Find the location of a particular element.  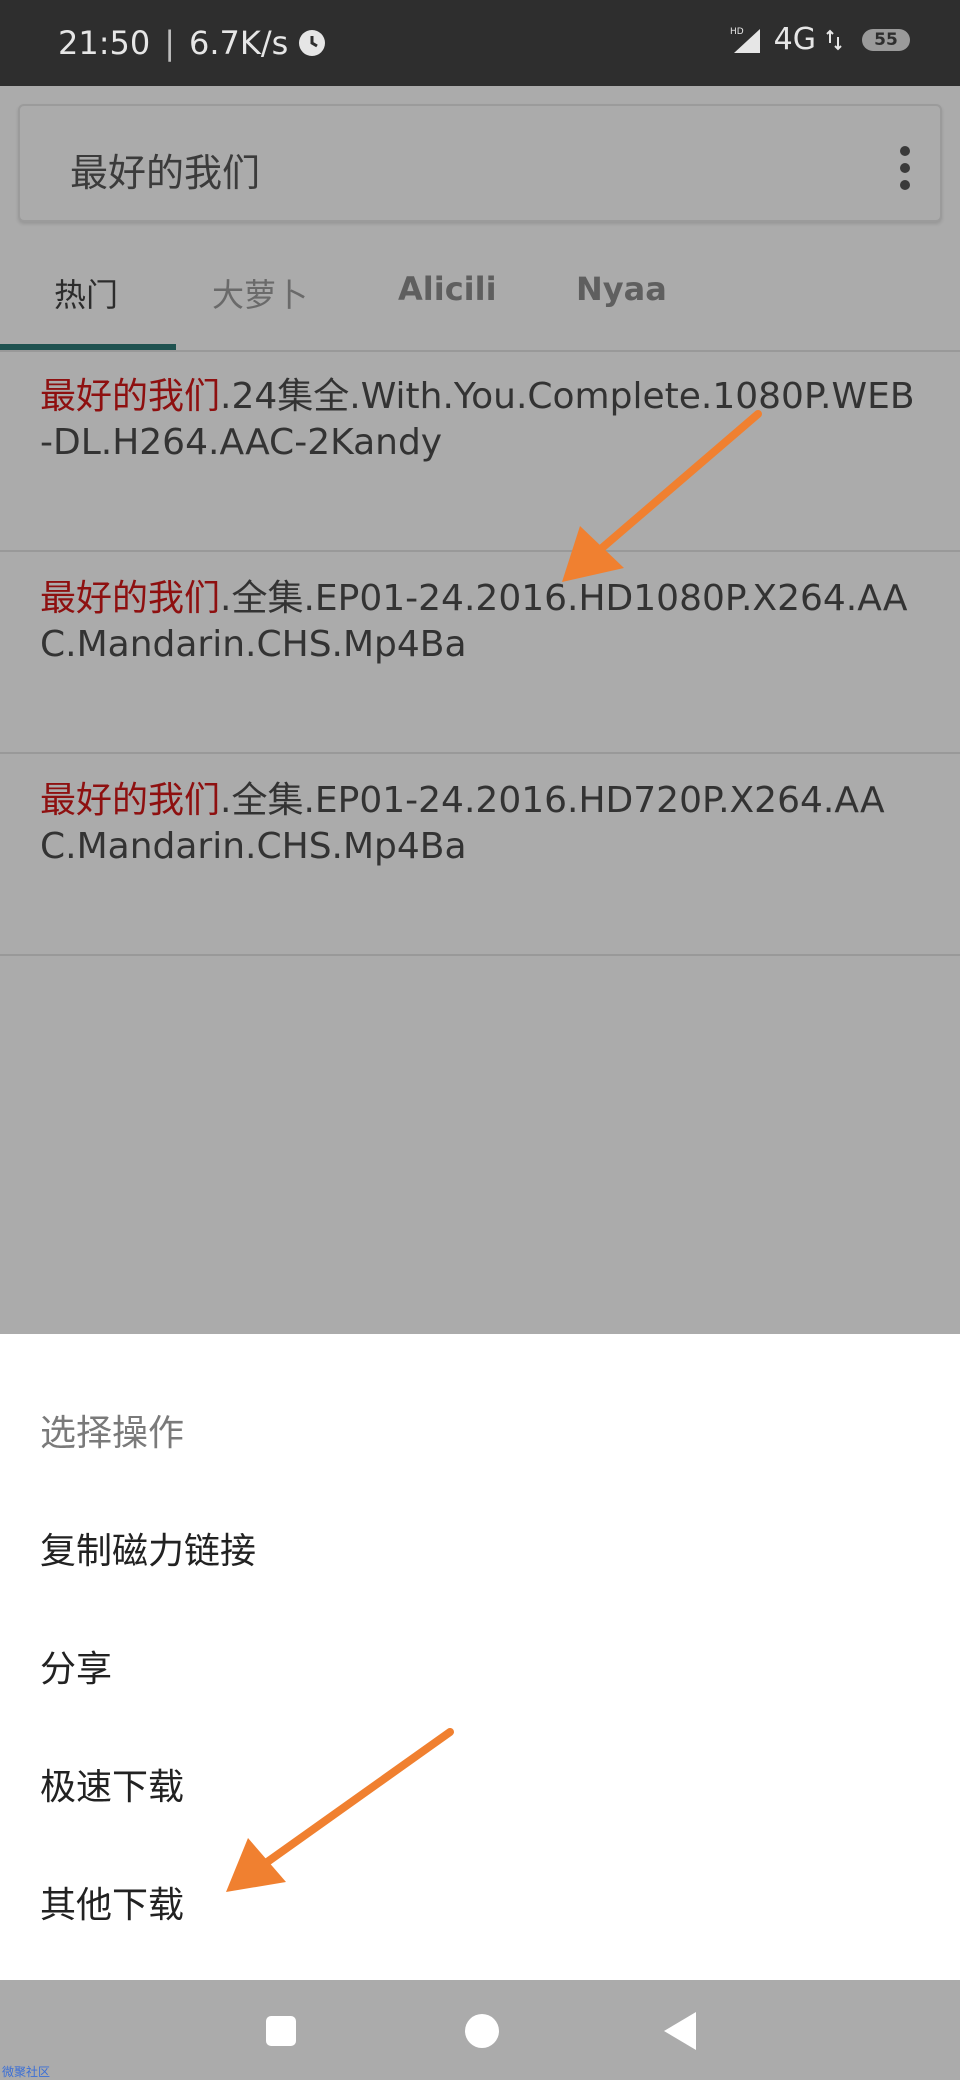

tab-nyaa: Nyaa is located at coordinates (621, 289).